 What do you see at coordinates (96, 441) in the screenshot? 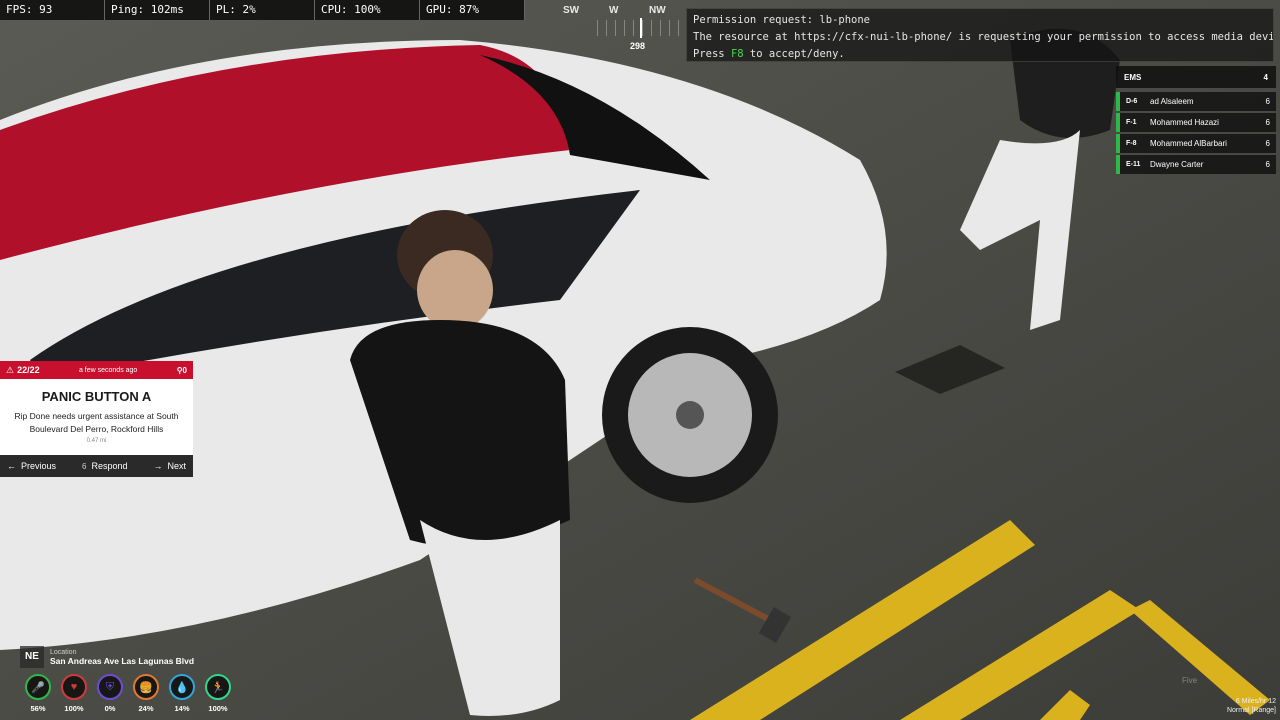
I see `alert-distance: 0.47 mi` at bounding box center [96, 441].